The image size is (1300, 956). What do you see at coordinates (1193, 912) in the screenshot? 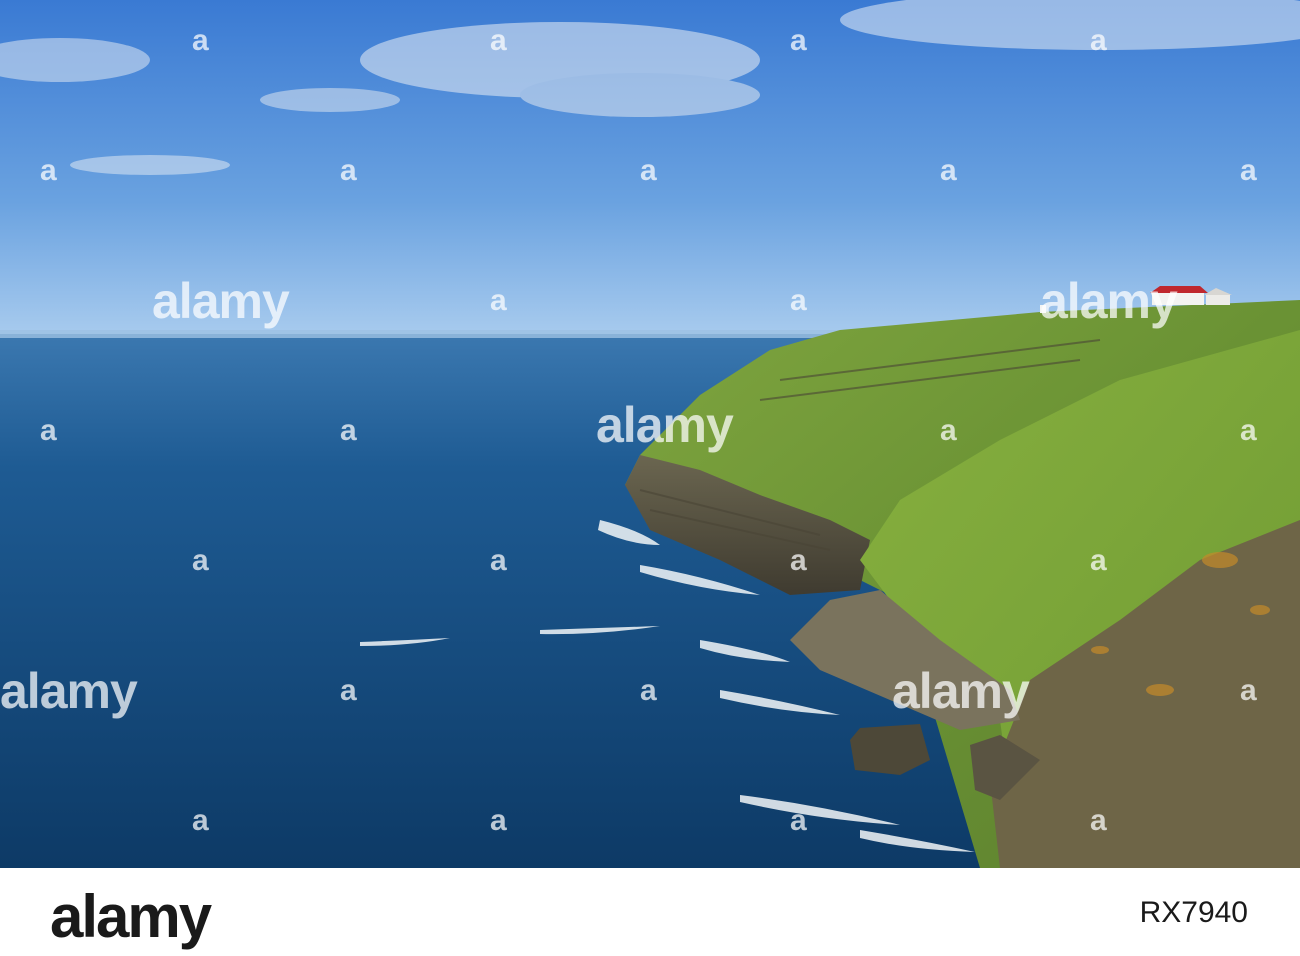
I see `image-id: RX7940` at bounding box center [1193, 912].